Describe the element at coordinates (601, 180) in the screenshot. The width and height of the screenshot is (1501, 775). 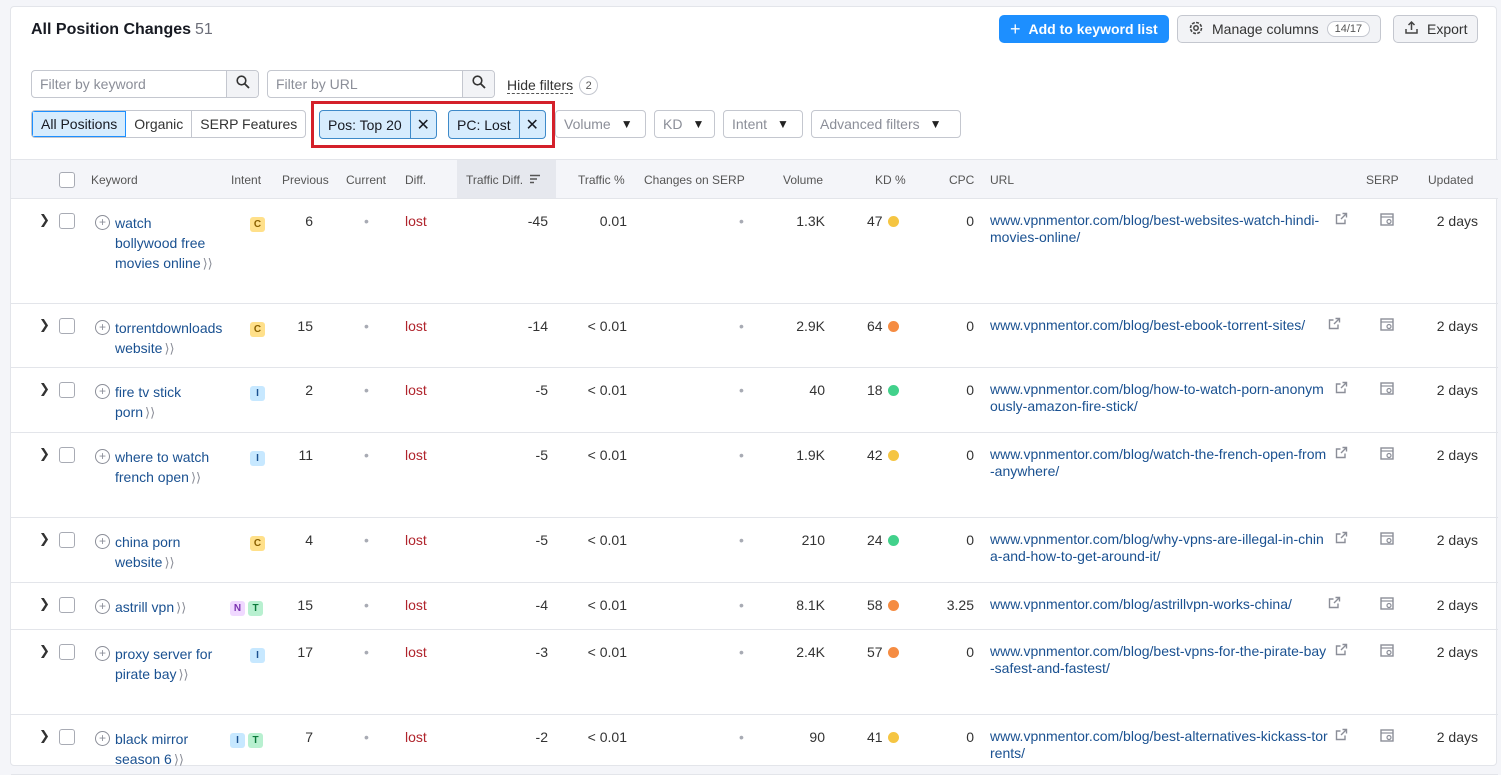
I see `col-traffic-pct: Traffic %` at that location.